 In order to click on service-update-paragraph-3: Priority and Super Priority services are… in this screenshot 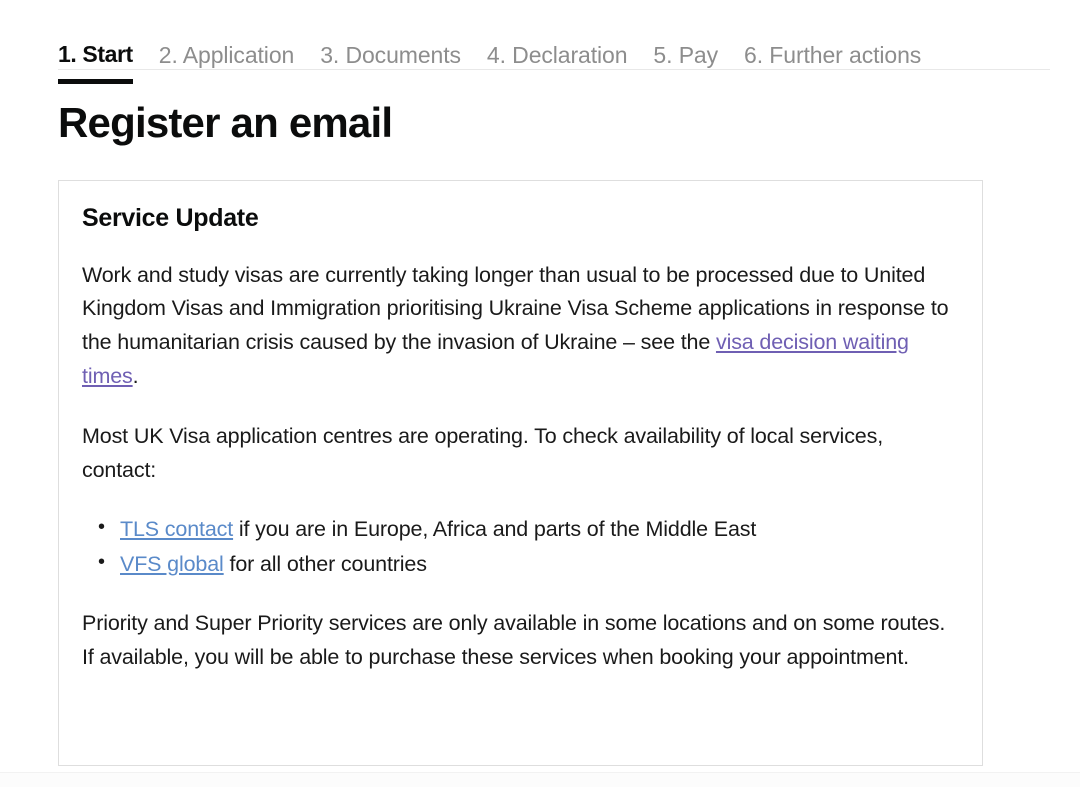, I will do `click(514, 639)`.